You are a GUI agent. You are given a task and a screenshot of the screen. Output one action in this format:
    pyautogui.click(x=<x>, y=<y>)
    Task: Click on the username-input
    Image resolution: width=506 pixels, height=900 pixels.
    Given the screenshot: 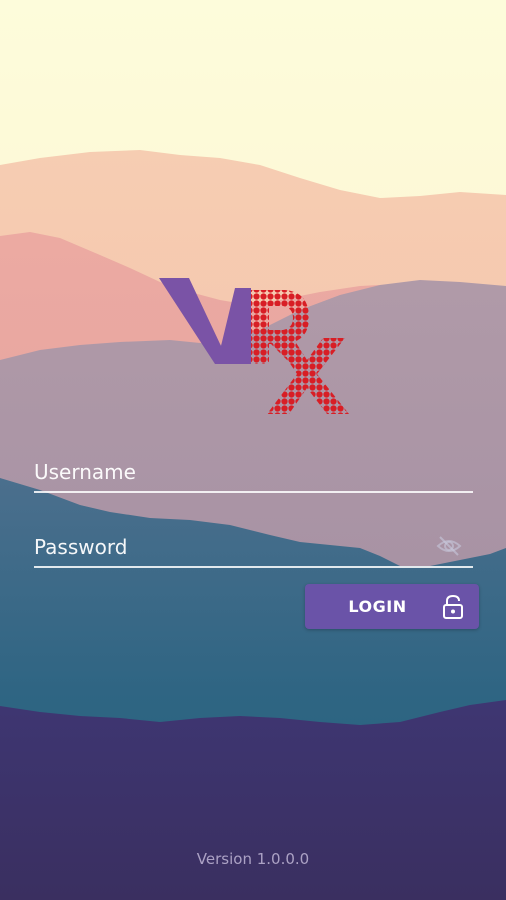 What is the action you would take?
    pyautogui.click(x=229, y=472)
    